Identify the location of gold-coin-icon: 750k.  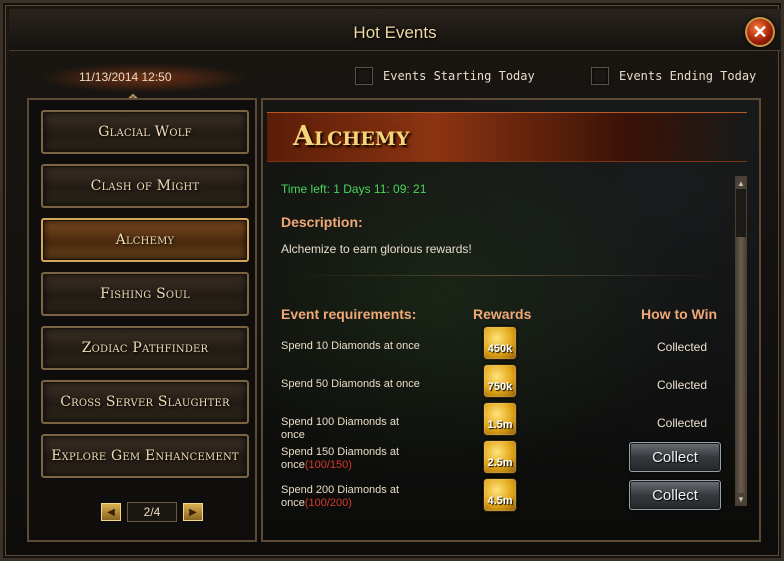
(500, 381).